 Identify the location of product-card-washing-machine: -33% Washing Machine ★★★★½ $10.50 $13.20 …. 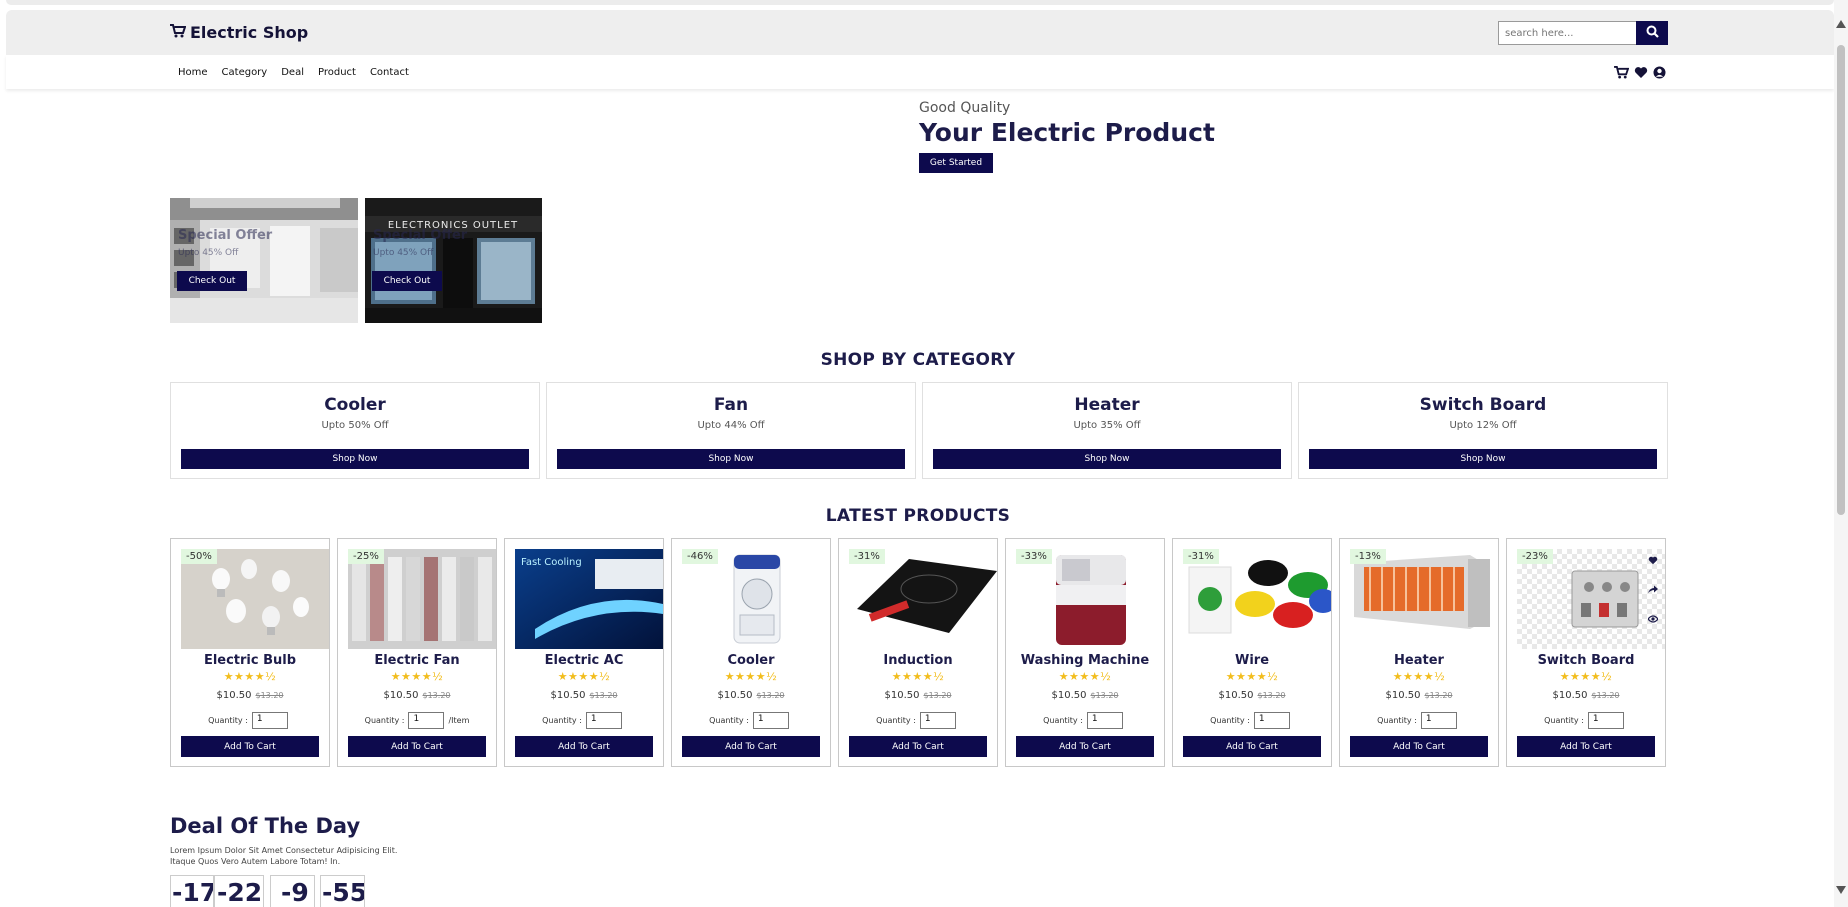
(1085, 652).